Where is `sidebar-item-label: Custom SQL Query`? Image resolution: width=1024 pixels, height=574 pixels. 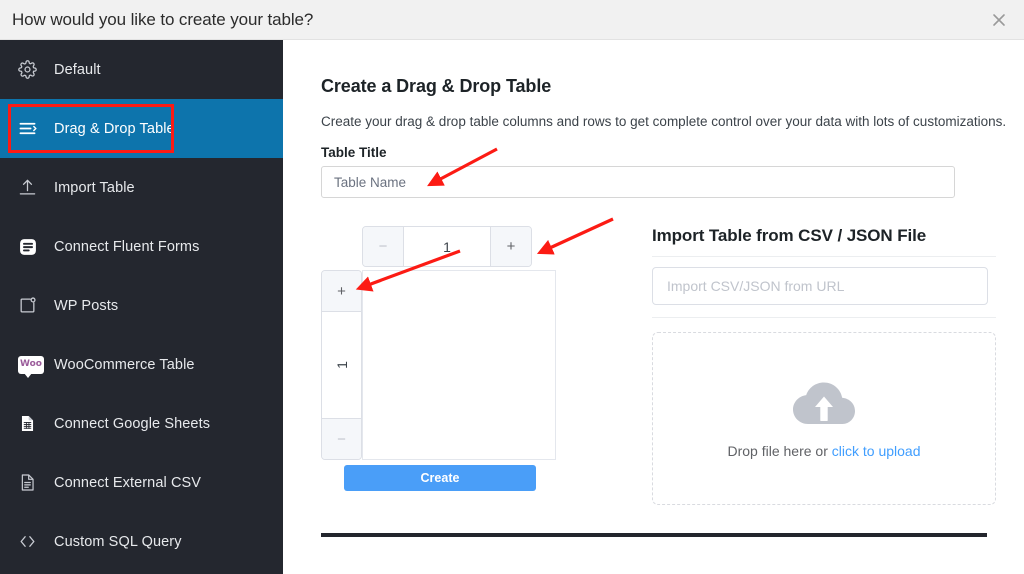
sidebar-item-label: Custom SQL Query is located at coordinates (118, 541).